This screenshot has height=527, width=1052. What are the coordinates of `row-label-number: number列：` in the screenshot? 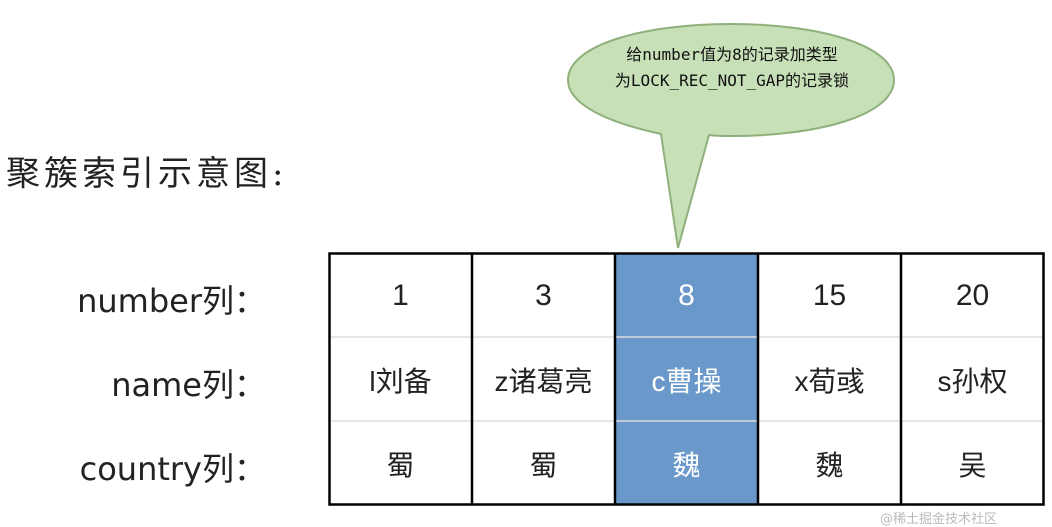 It's located at (171, 301).